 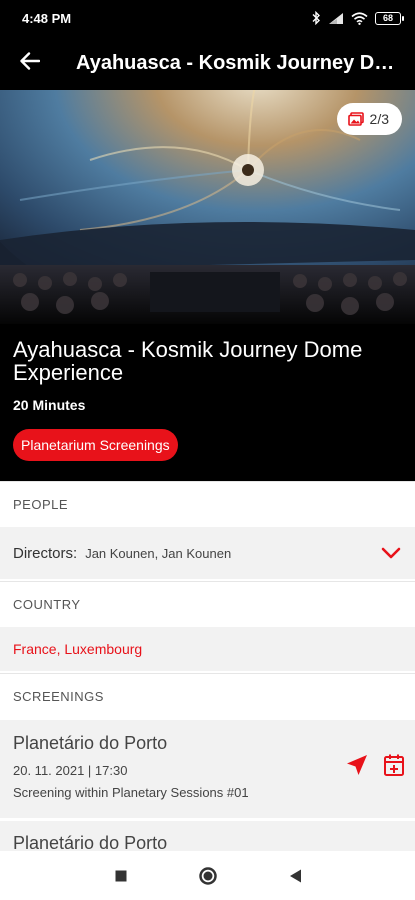 I want to click on country-value: France, Luxembourg, so click(x=207, y=649).